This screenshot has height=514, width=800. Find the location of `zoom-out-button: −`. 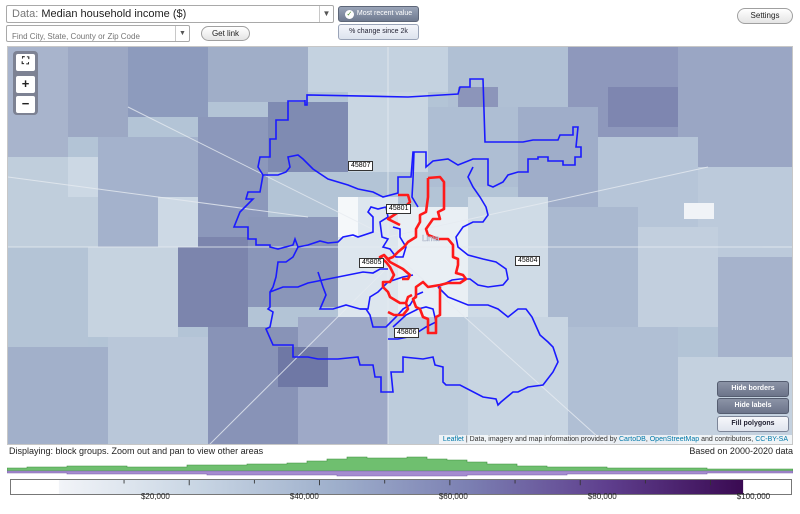

zoom-out-button: − is located at coordinates (25, 104).